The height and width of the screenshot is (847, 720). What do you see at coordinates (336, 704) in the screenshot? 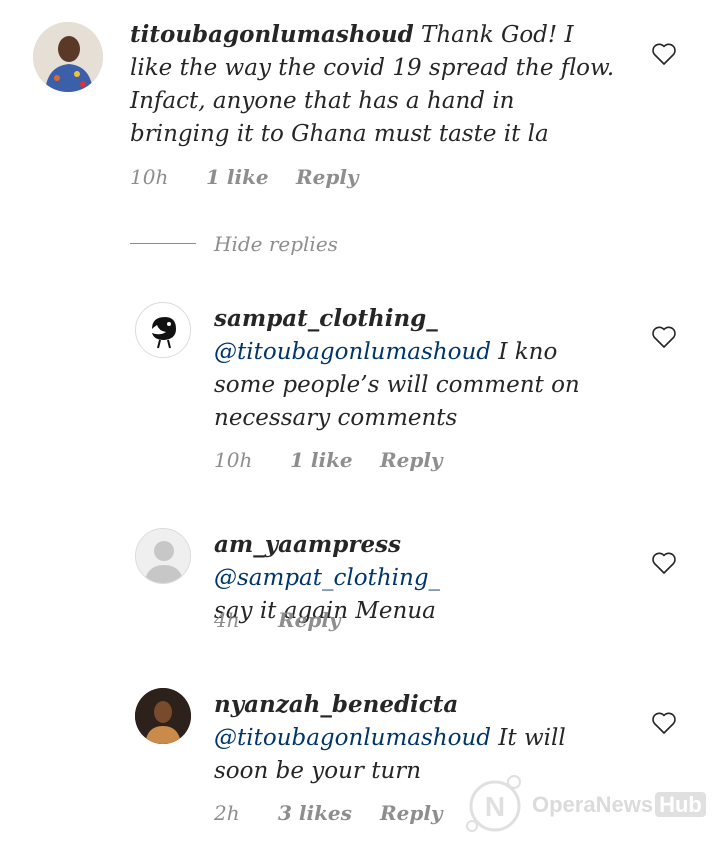
I see `comment-username: nyanzah_benedicta` at bounding box center [336, 704].